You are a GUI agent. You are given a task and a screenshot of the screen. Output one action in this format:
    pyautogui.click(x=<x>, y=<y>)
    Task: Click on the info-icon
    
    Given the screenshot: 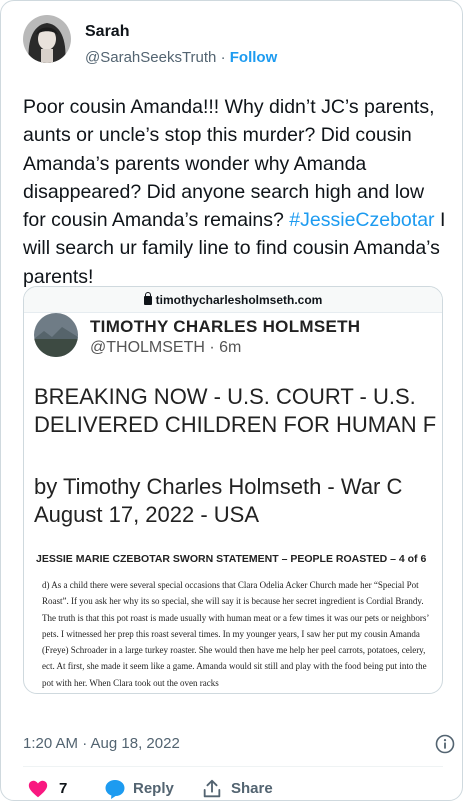 What is the action you would take?
    pyautogui.click(x=445, y=744)
    